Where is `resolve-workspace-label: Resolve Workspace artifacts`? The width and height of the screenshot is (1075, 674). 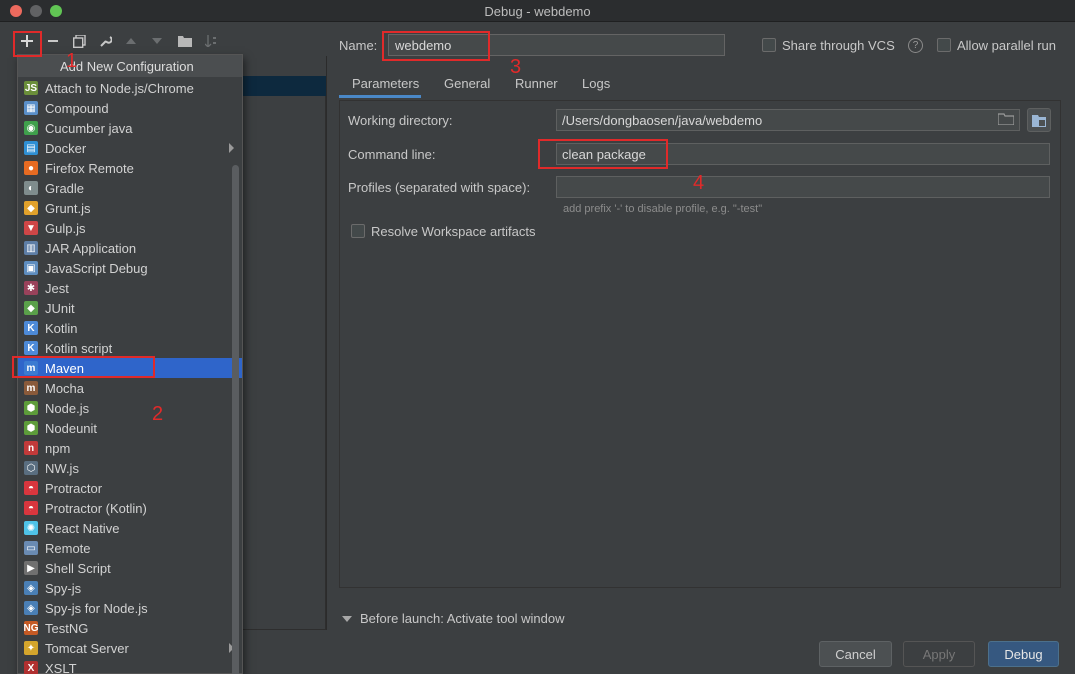
resolve-workspace-label: Resolve Workspace artifacts is located at coordinates (453, 231).